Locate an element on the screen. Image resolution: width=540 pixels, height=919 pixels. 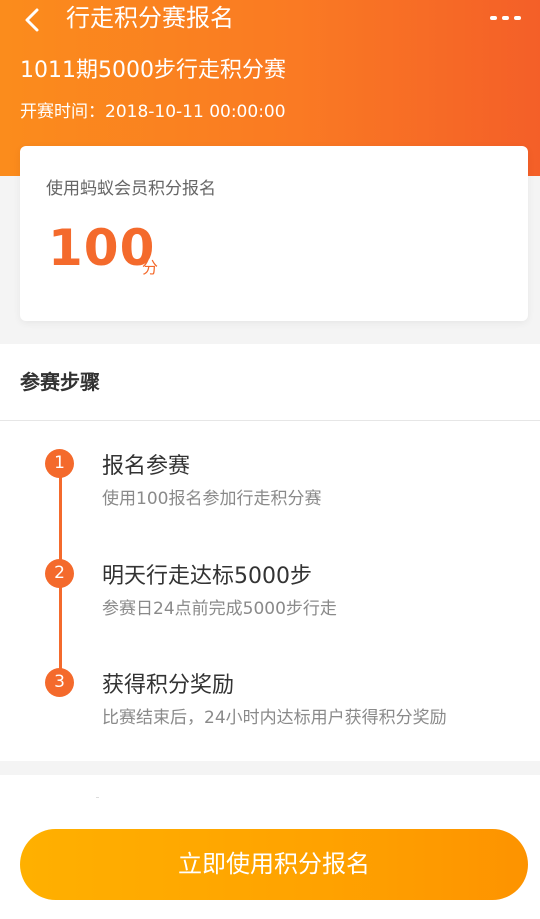
more-dots-icon is located at coordinates (505, 18).